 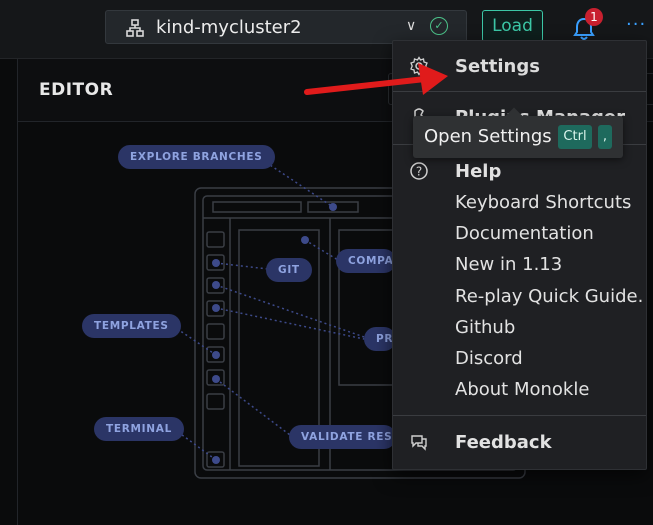 I want to click on cluster-selector: kind-mycluster2 ∨ ✓, so click(x=286, y=27).